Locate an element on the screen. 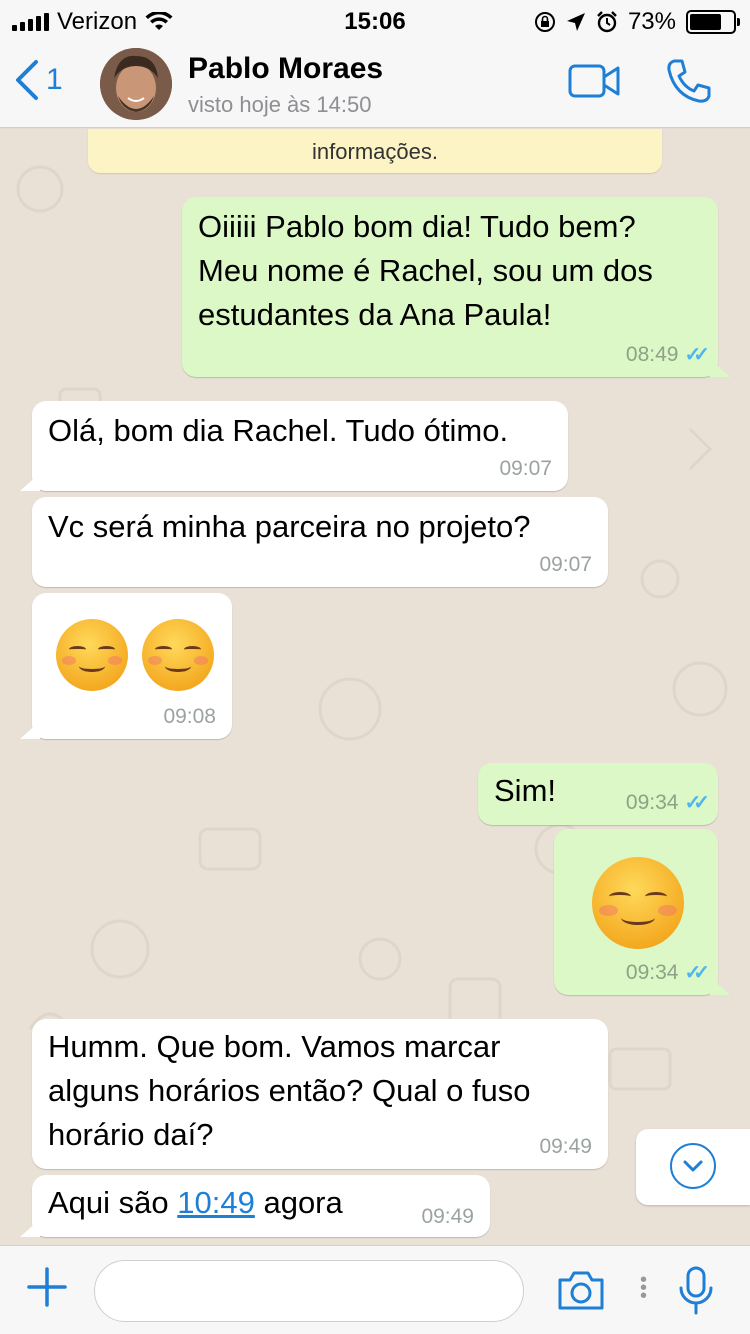  message-meta: 08:49 ✓✓ is located at coordinates (667, 355).